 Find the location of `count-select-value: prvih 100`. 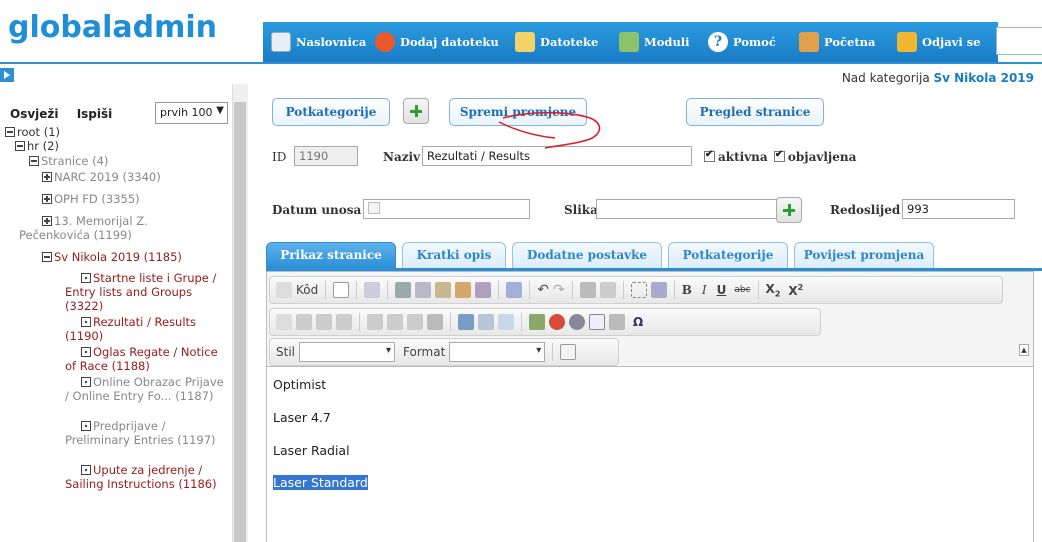

count-select-value: prvih 100 is located at coordinates (186, 112).